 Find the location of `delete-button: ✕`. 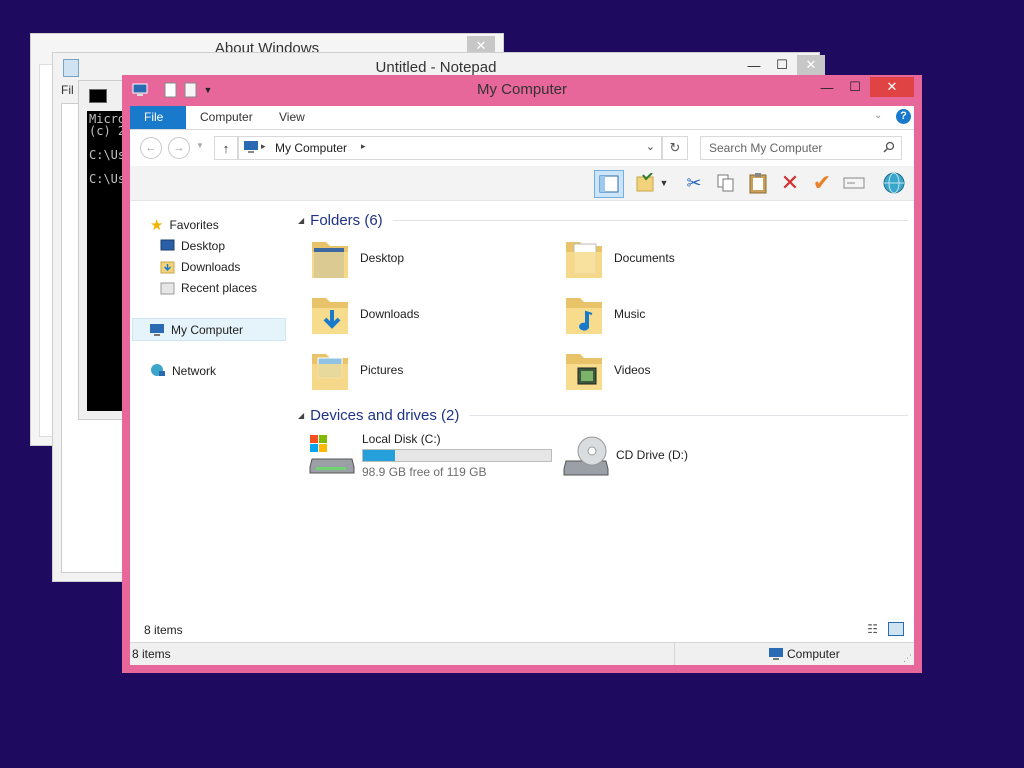

delete-button: ✕ is located at coordinates (790, 182).